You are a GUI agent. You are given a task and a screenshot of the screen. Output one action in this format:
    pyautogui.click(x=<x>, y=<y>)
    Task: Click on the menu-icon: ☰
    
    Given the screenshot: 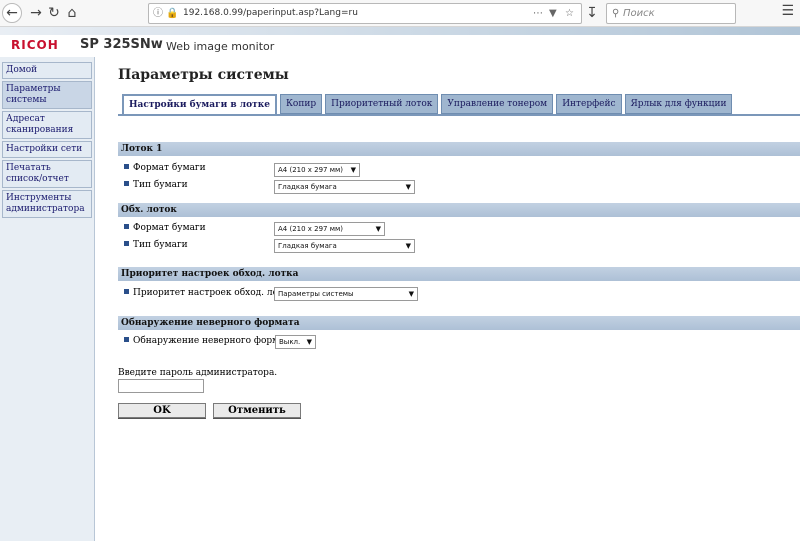 What is the action you would take?
    pyautogui.click(x=787, y=11)
    